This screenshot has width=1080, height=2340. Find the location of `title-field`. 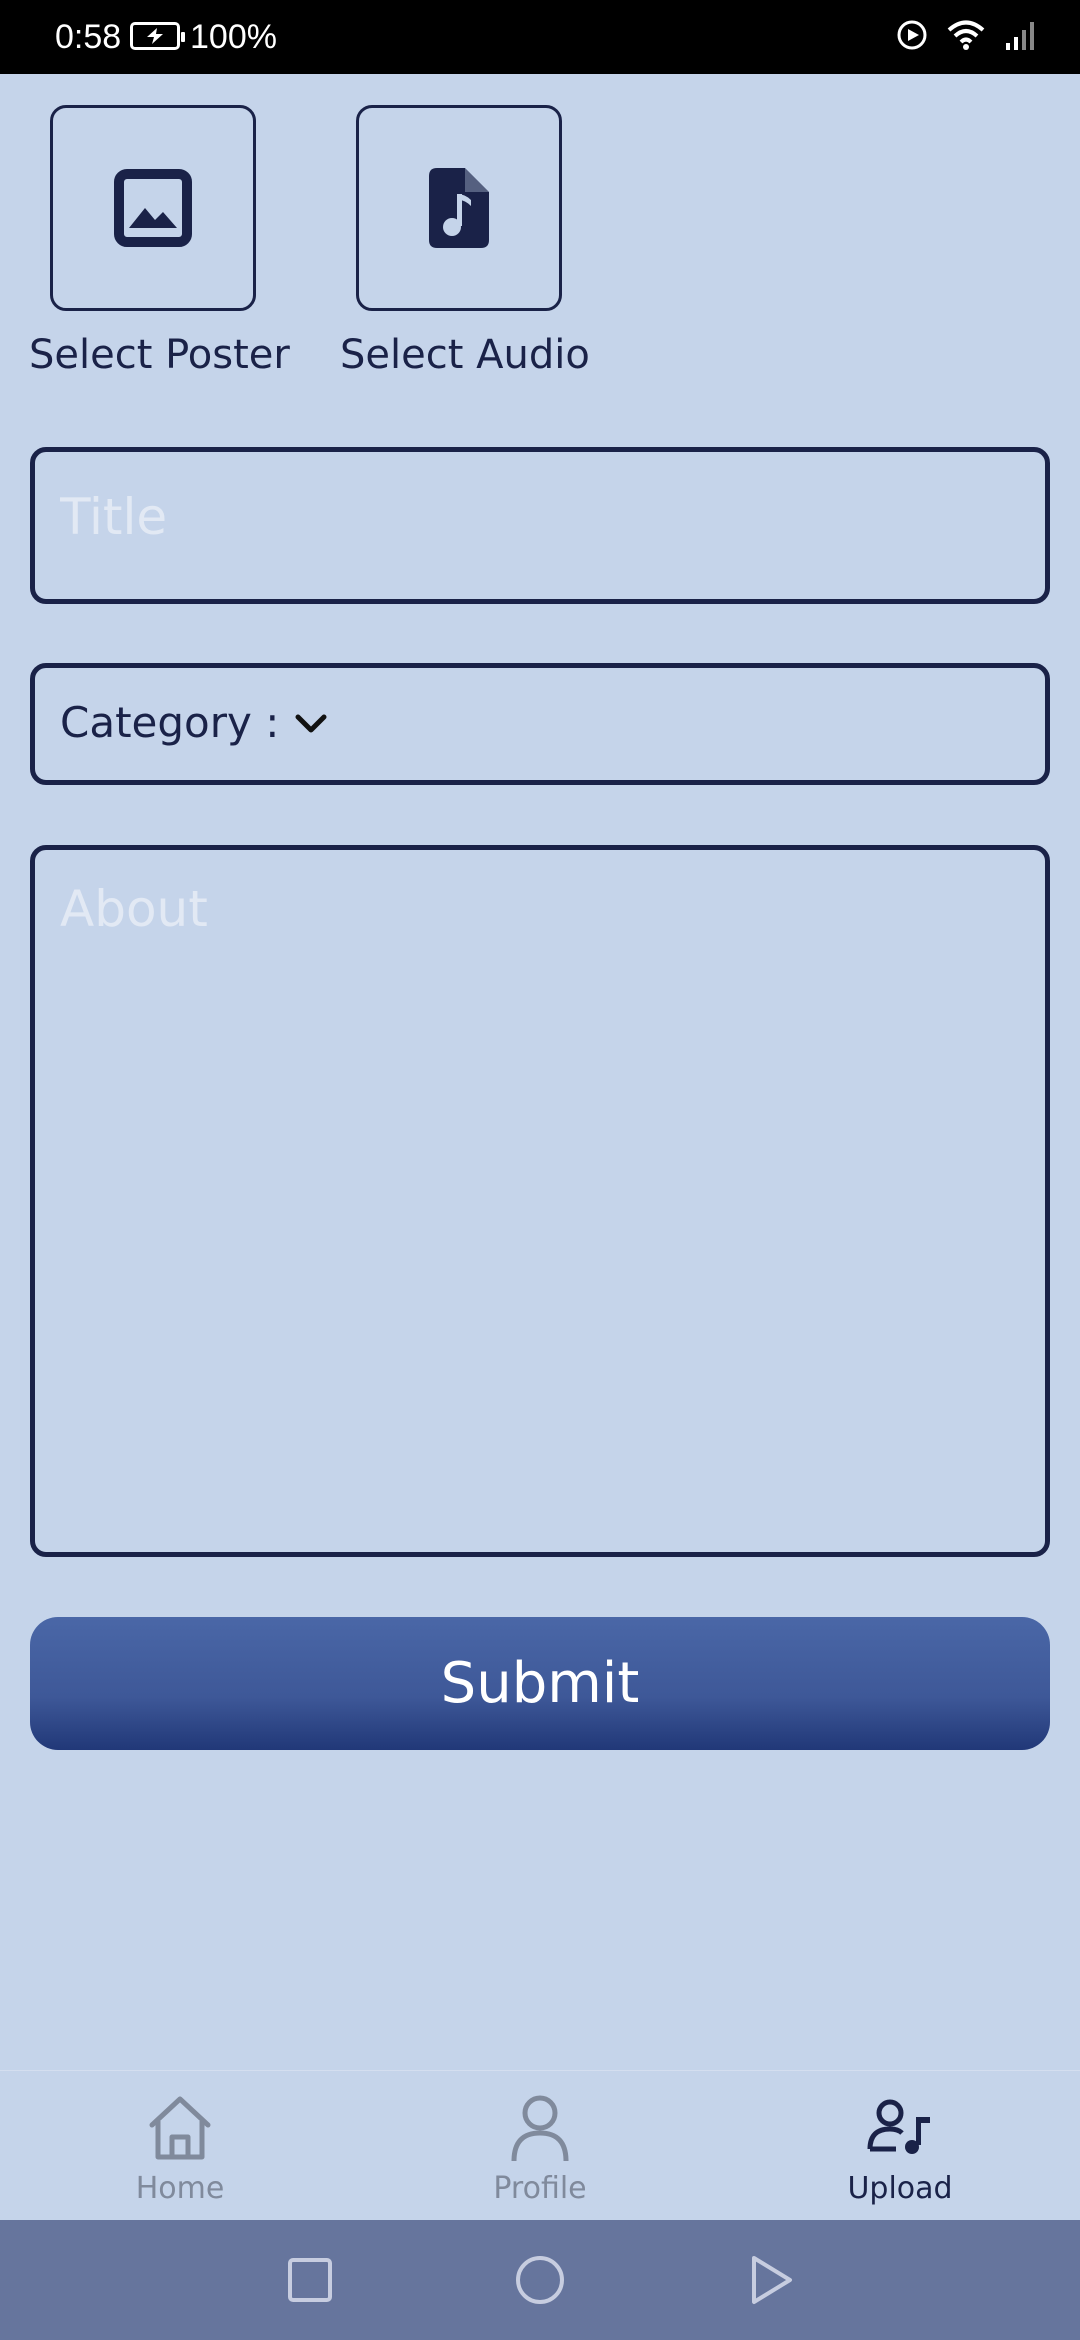

title-field is located at coordinates (540, 525).